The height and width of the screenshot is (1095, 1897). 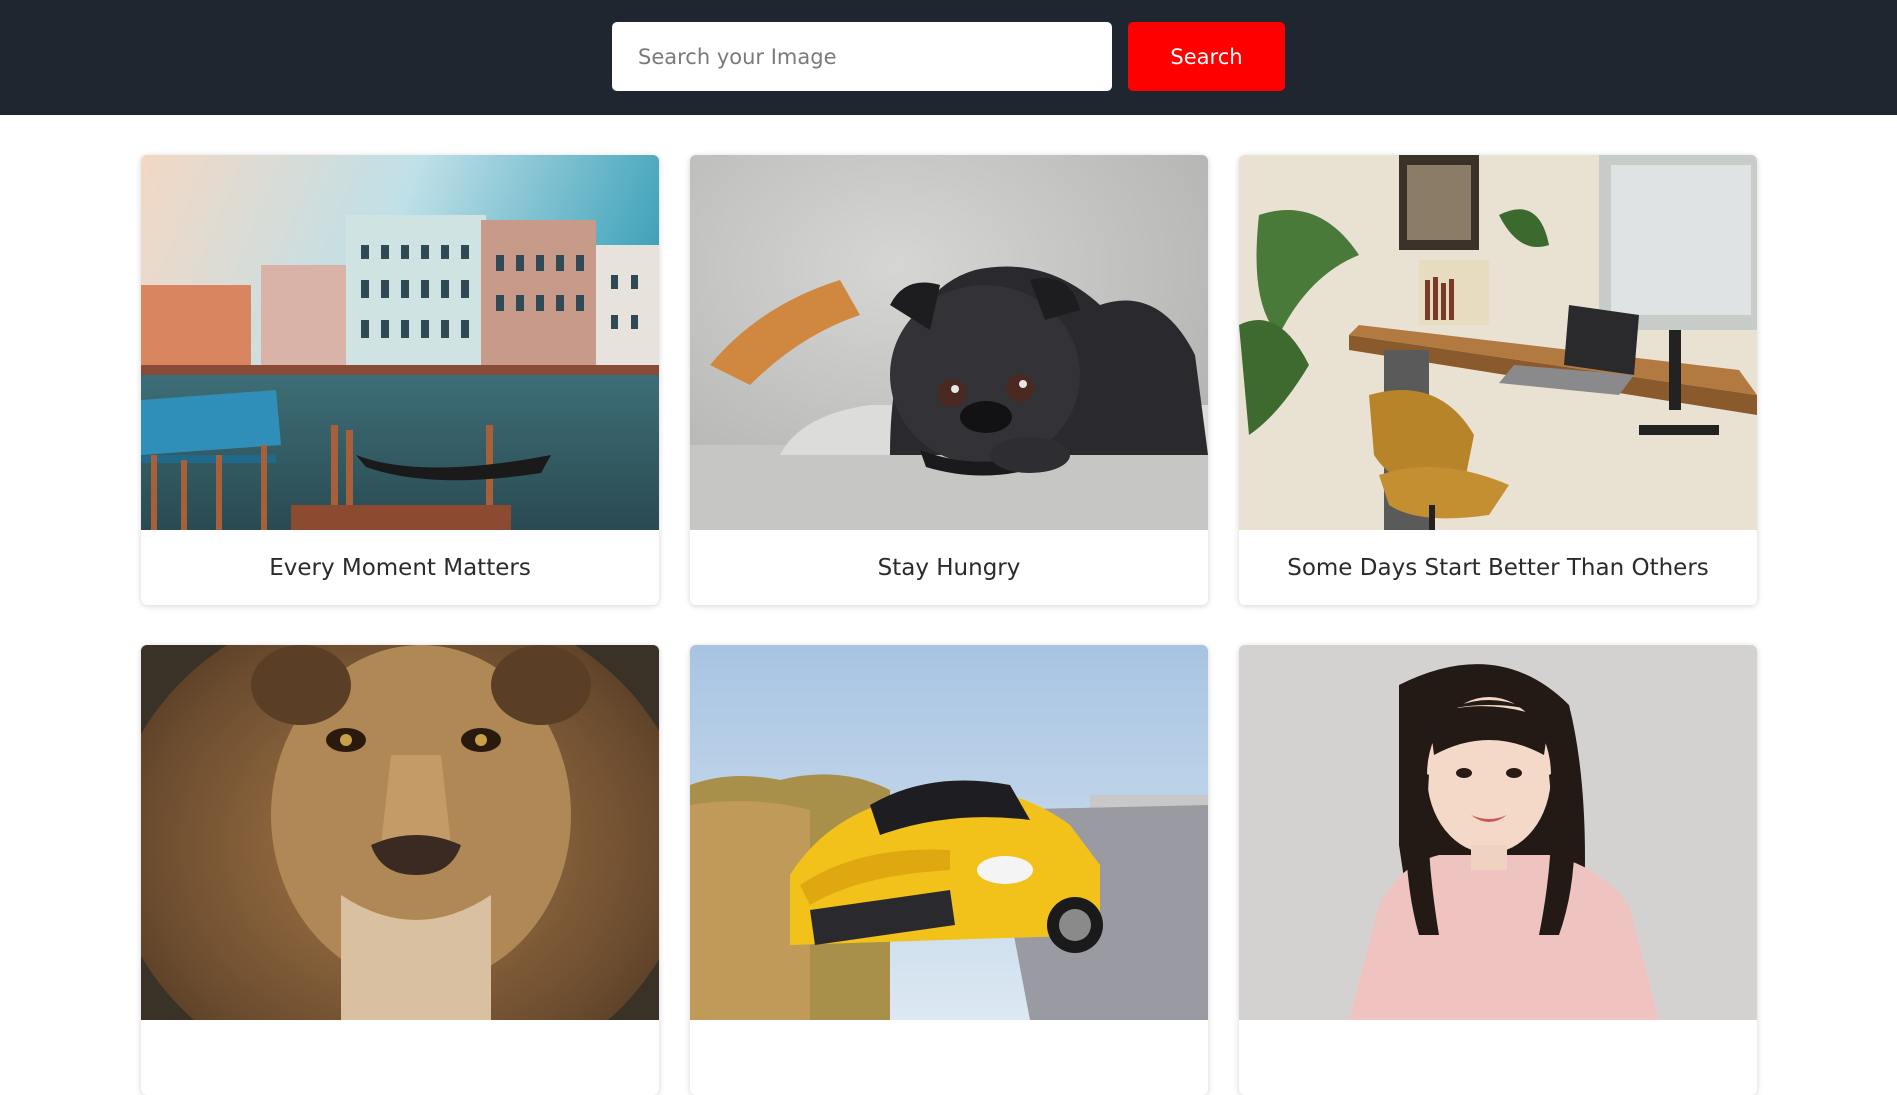 What do you see at coordinates (949, 832) in the screenshot?
I see `yellow-sports-car-photo` at bounding box center [949, 832].